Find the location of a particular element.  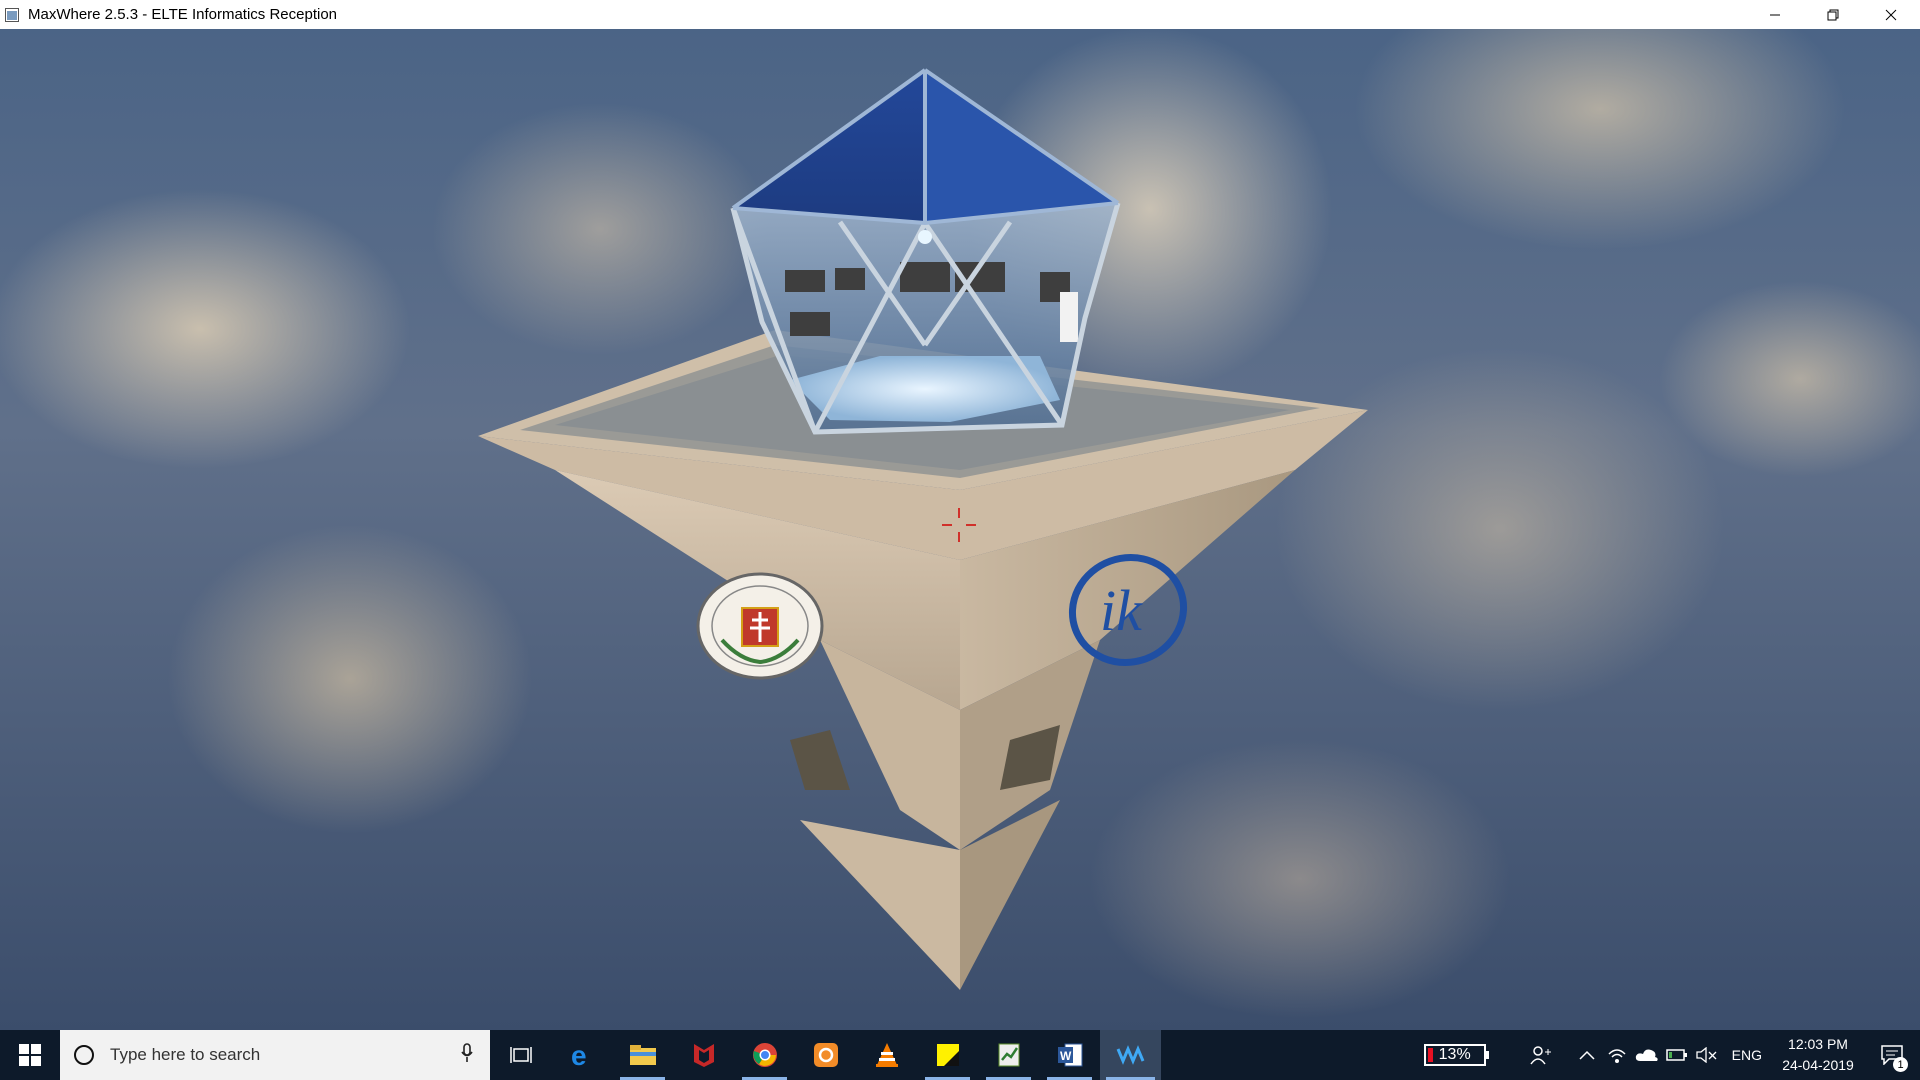

task-view-icon is located at coordinates (520, 1055).